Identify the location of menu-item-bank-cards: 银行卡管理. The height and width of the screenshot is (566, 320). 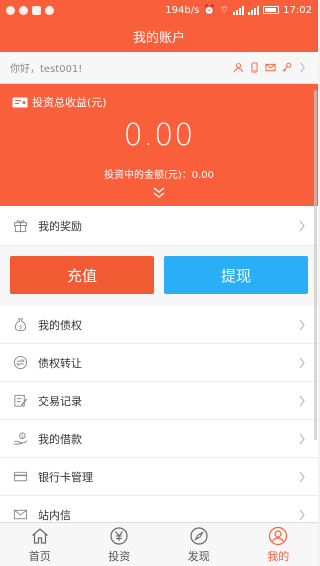
(159, 477).